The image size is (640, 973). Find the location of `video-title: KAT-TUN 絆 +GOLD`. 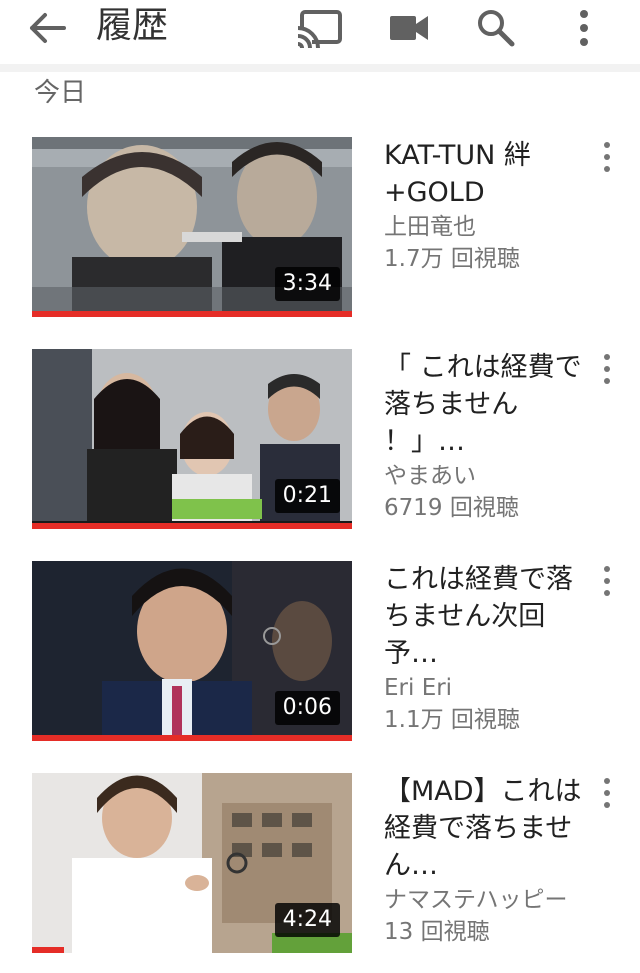

video-title: KAT-TUN 絆 +GOLD is located at coordinates (489, 174).